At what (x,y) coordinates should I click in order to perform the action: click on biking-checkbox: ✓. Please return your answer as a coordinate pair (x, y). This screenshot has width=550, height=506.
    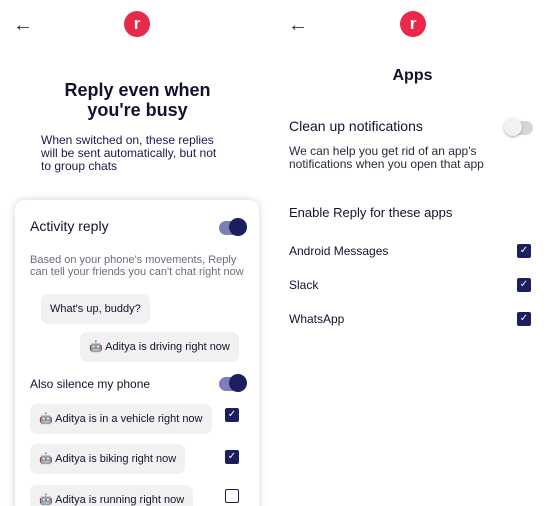
    Looking at the image, I should click on (232, 457).